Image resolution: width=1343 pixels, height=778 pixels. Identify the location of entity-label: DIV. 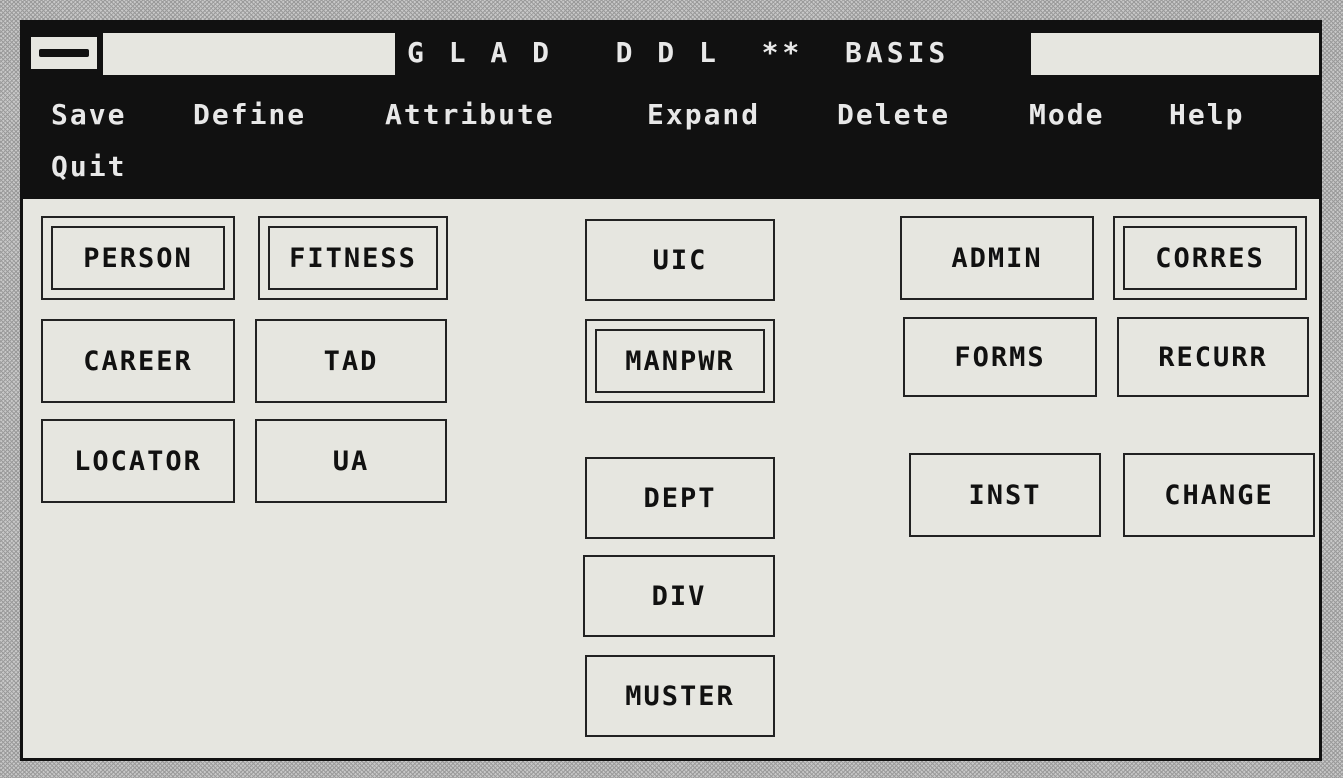
(679, 596).